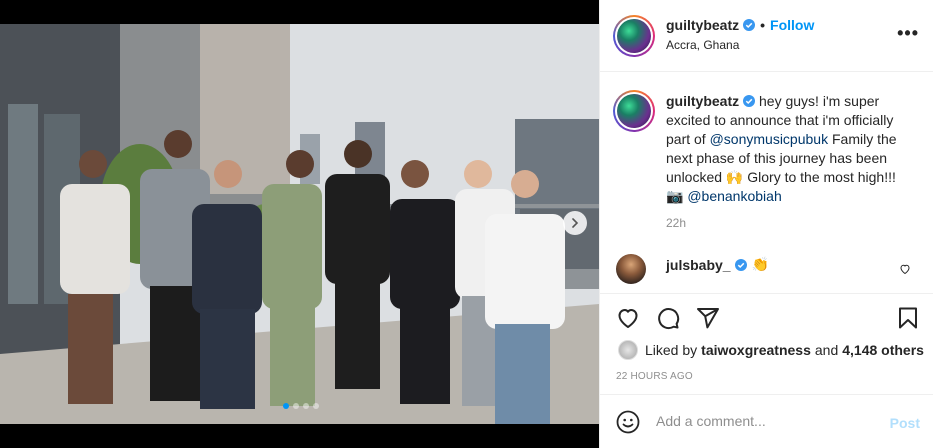  What do you see at coordinates (628, 320) in the screenshot?
I see `heart-icon` at bounding box center [628, 320].